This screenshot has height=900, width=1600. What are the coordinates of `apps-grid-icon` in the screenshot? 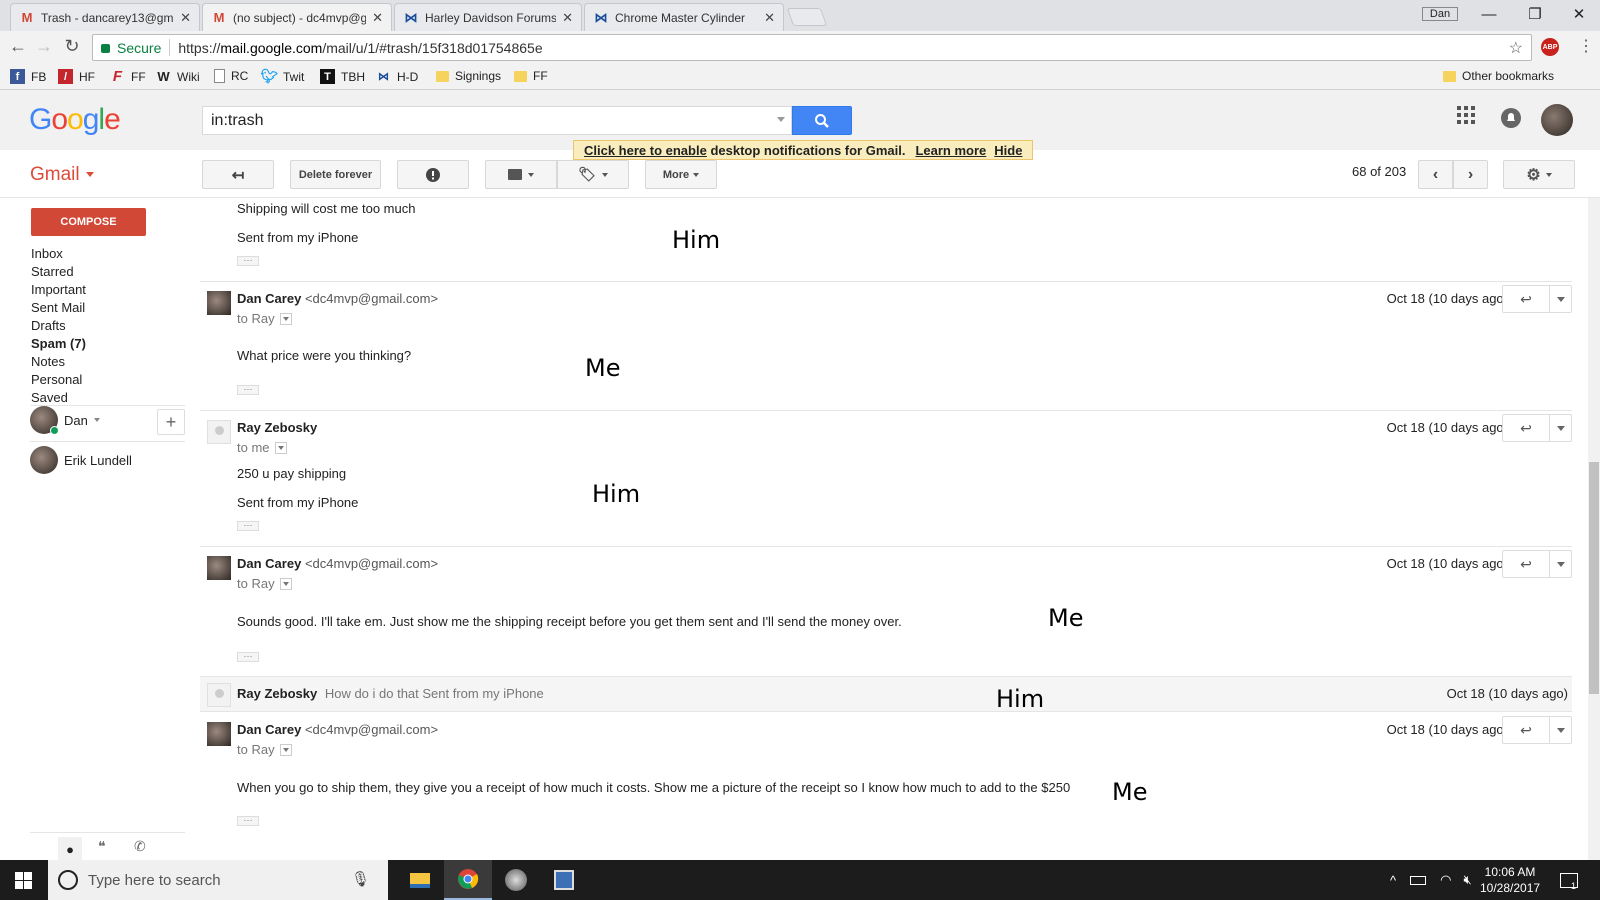 It's located at (1466, 117).